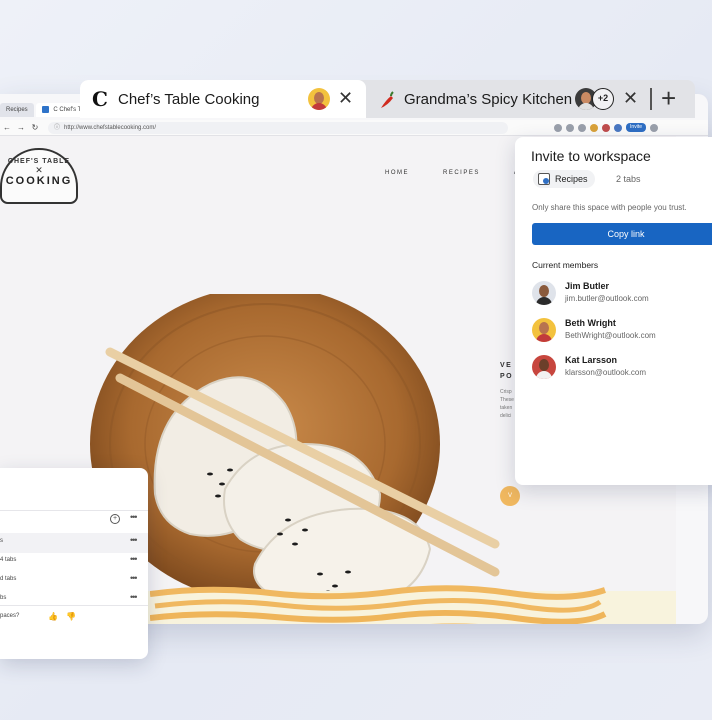  Describe the element at coordinates (591, 156) in the screenshot. I see `panel-title: Invite to workspace` at that location.